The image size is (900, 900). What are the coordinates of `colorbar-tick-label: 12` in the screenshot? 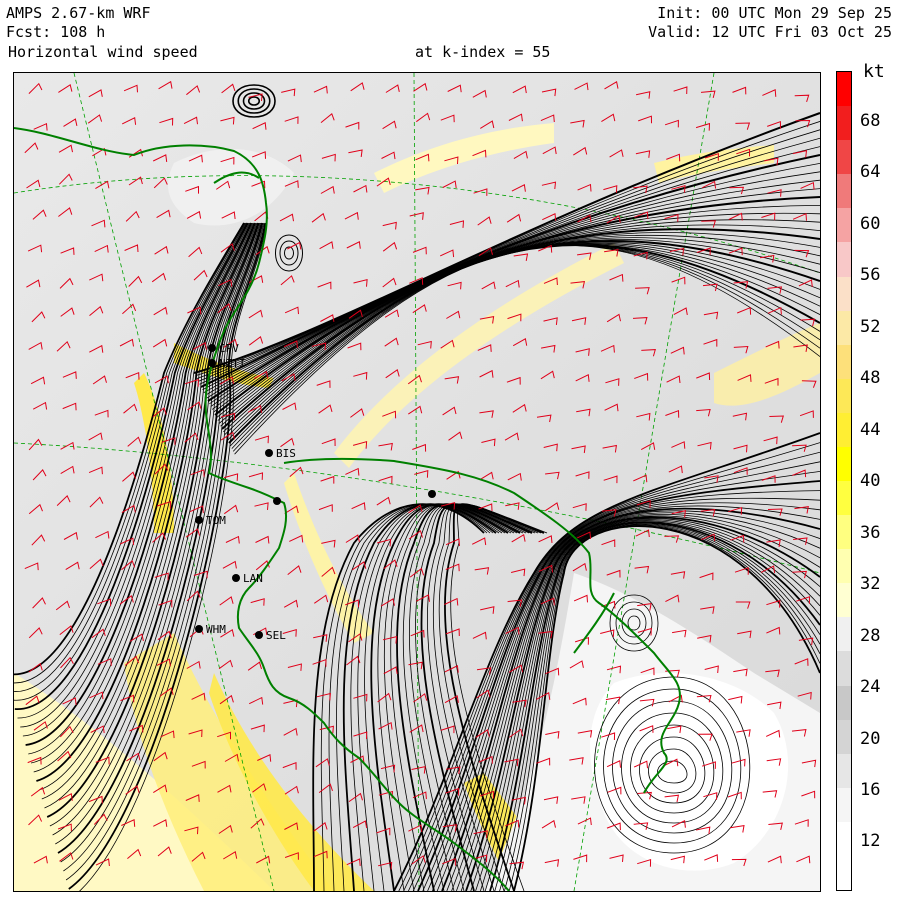 It's located at (870, 841).